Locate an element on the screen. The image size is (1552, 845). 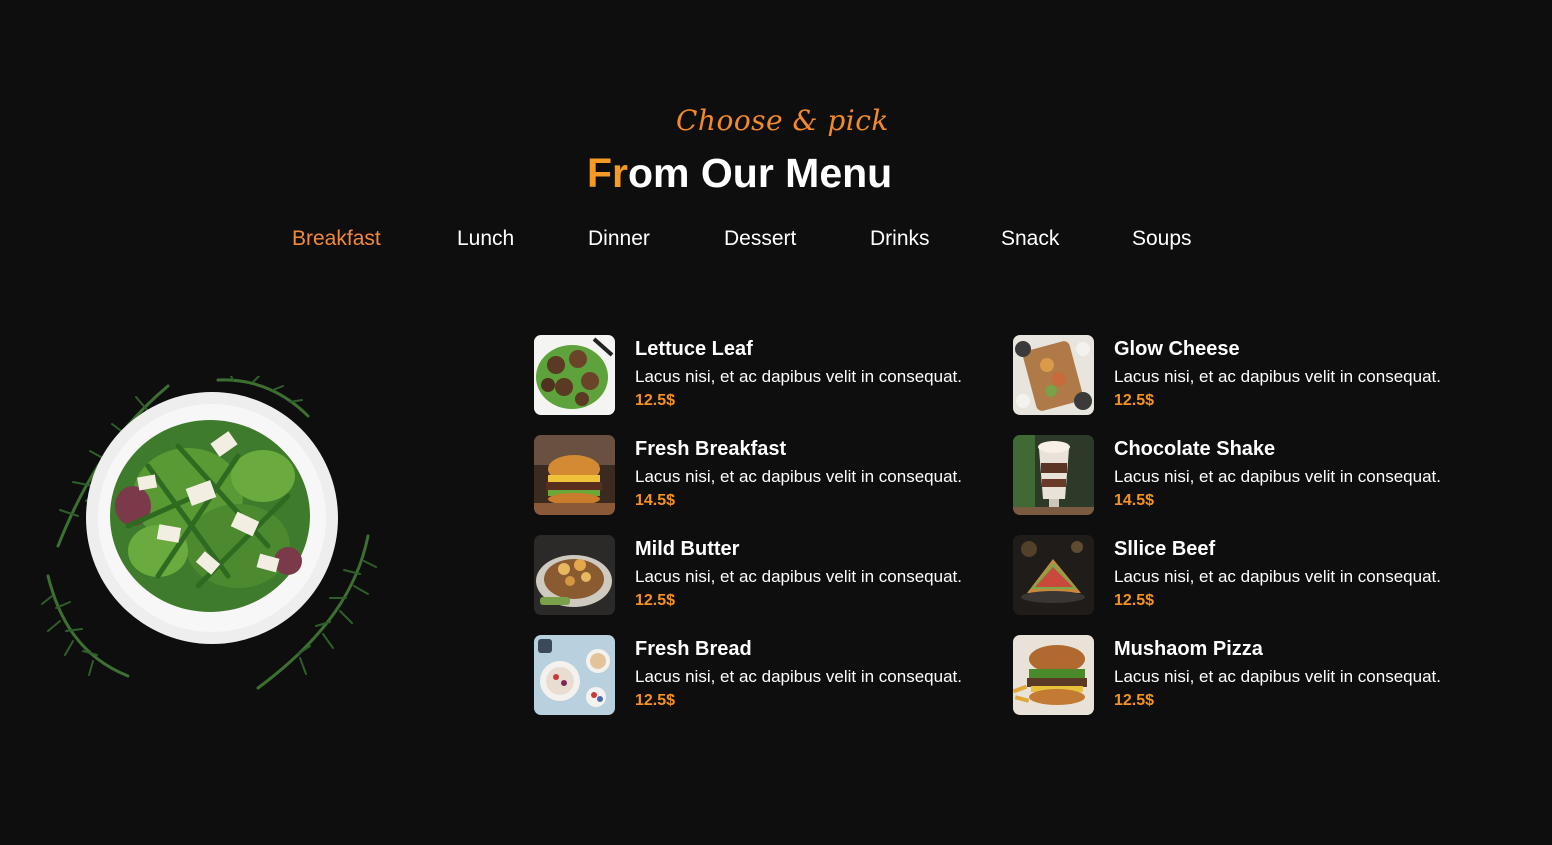
title-rest: om Our Menu is located at coordinates (760, 173).